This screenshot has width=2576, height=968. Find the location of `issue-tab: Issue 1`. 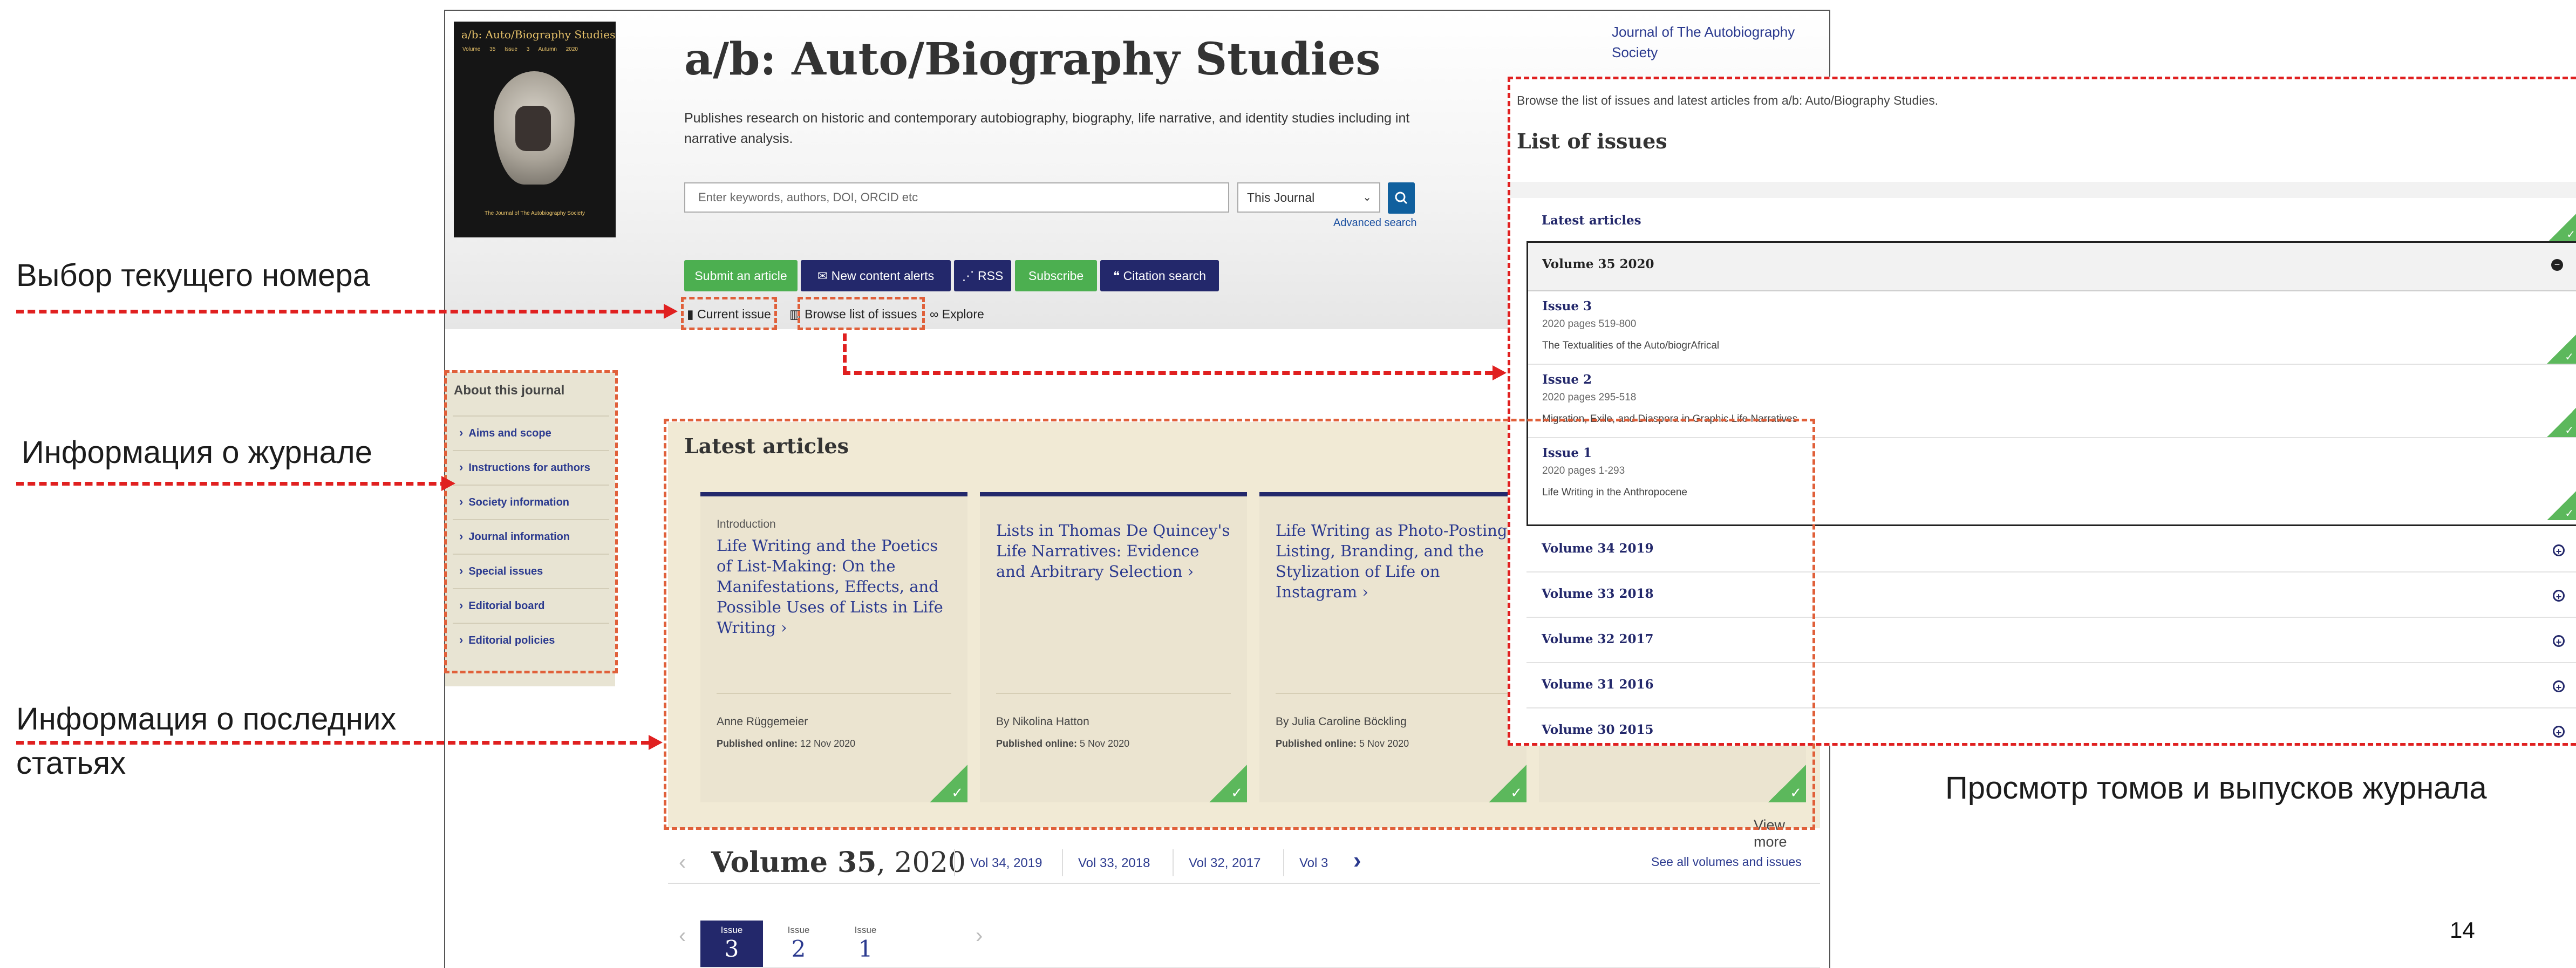

issue-tab: Issue 1 is located at coordinates (865, 944).